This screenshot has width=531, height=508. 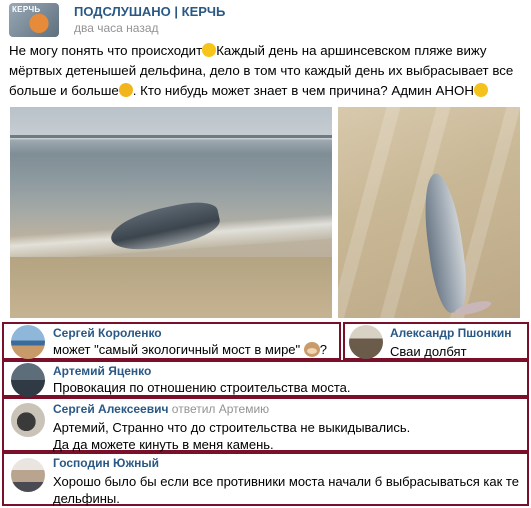 What do you see at coordinates (106, 50) in the screenshot?
I see `post-text-part: Не могу понять что происходит` at bounding box center [106, 50].